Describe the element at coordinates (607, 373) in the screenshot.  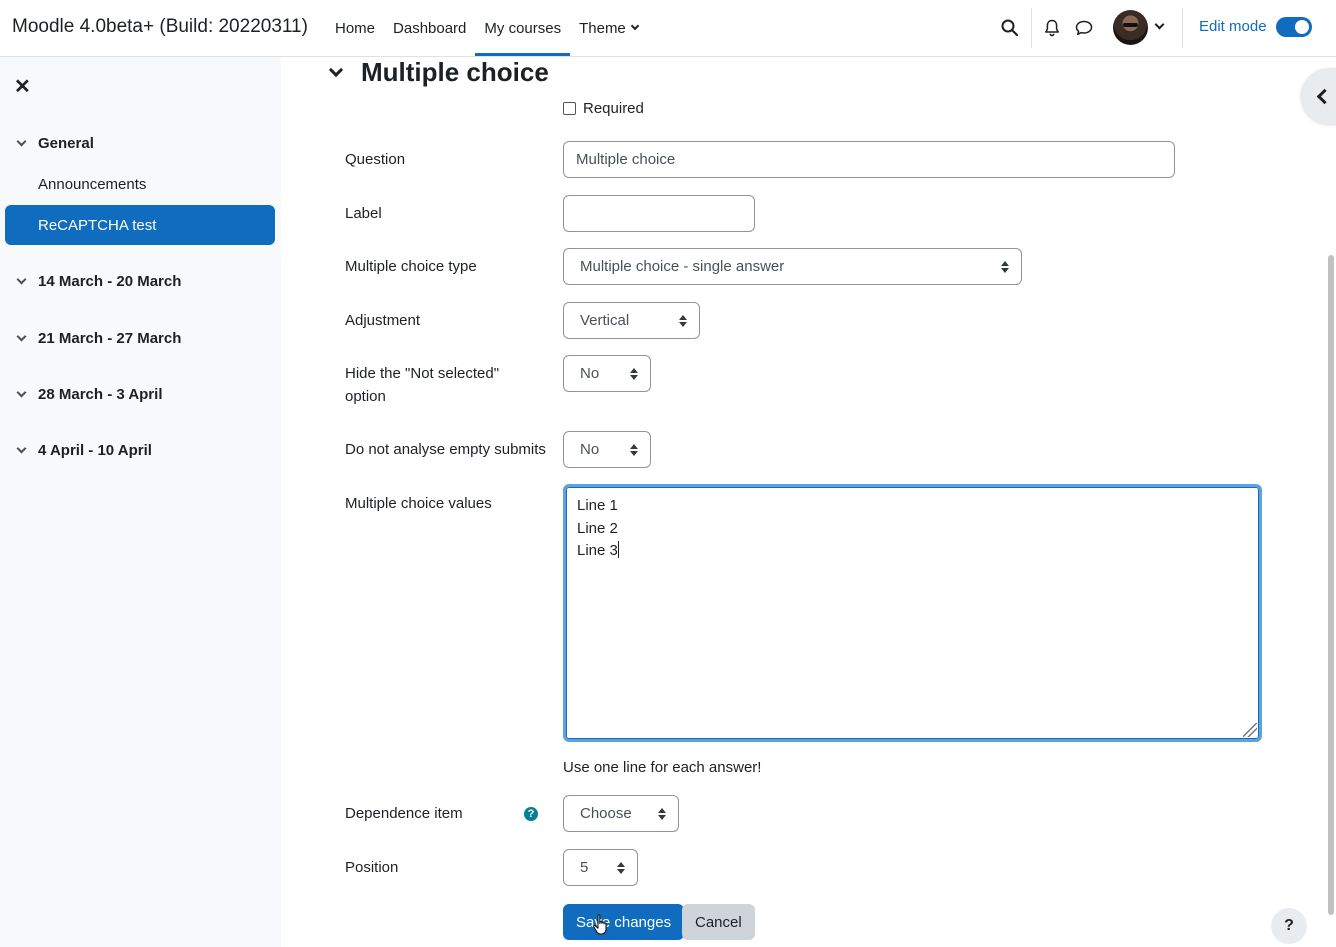
I see `hide-not-selected-select: No` at that location.